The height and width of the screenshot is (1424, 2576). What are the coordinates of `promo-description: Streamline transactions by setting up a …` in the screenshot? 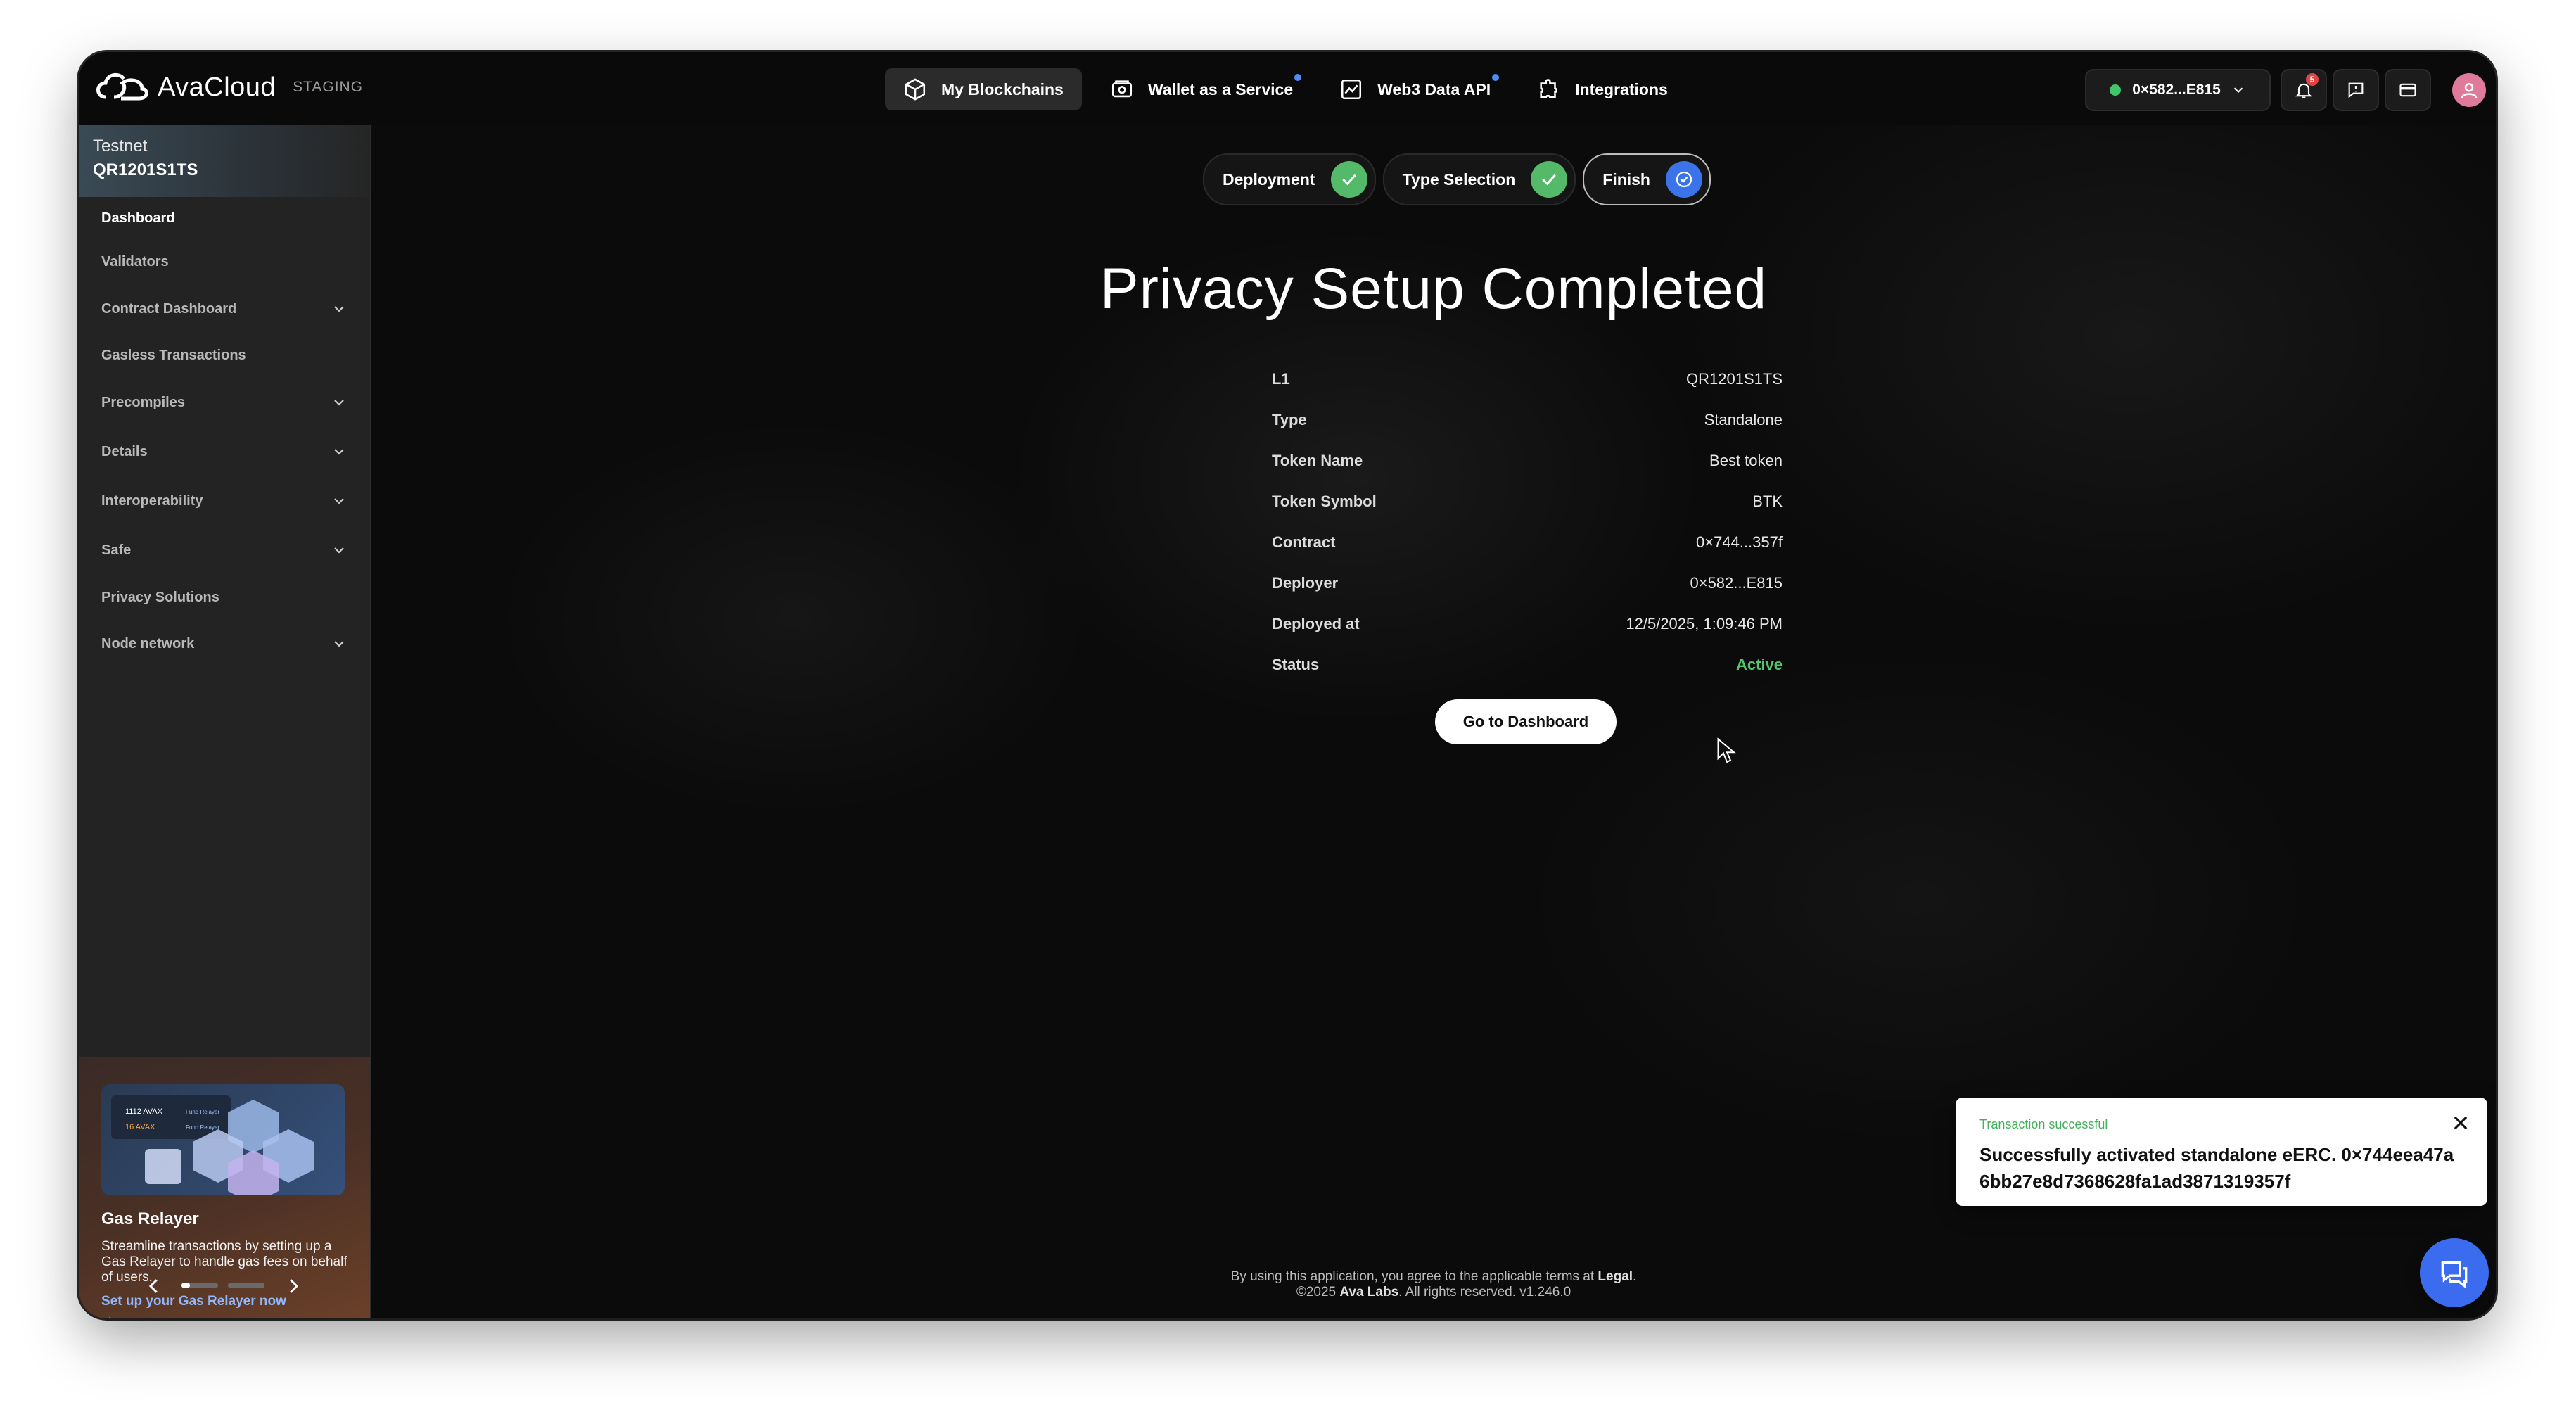 It's located at (224, 1262).